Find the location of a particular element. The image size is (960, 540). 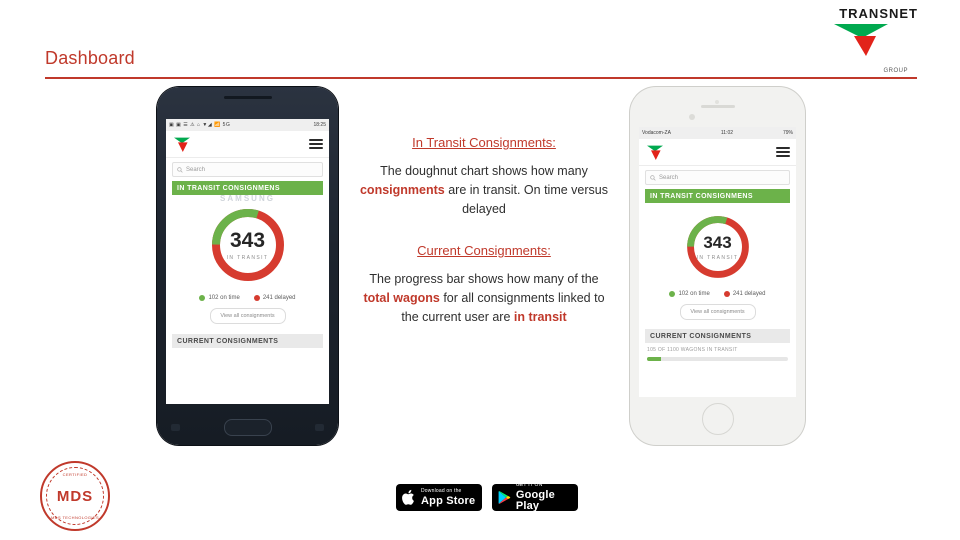

status-time: 18:25 is located at coordinates (319, 125).